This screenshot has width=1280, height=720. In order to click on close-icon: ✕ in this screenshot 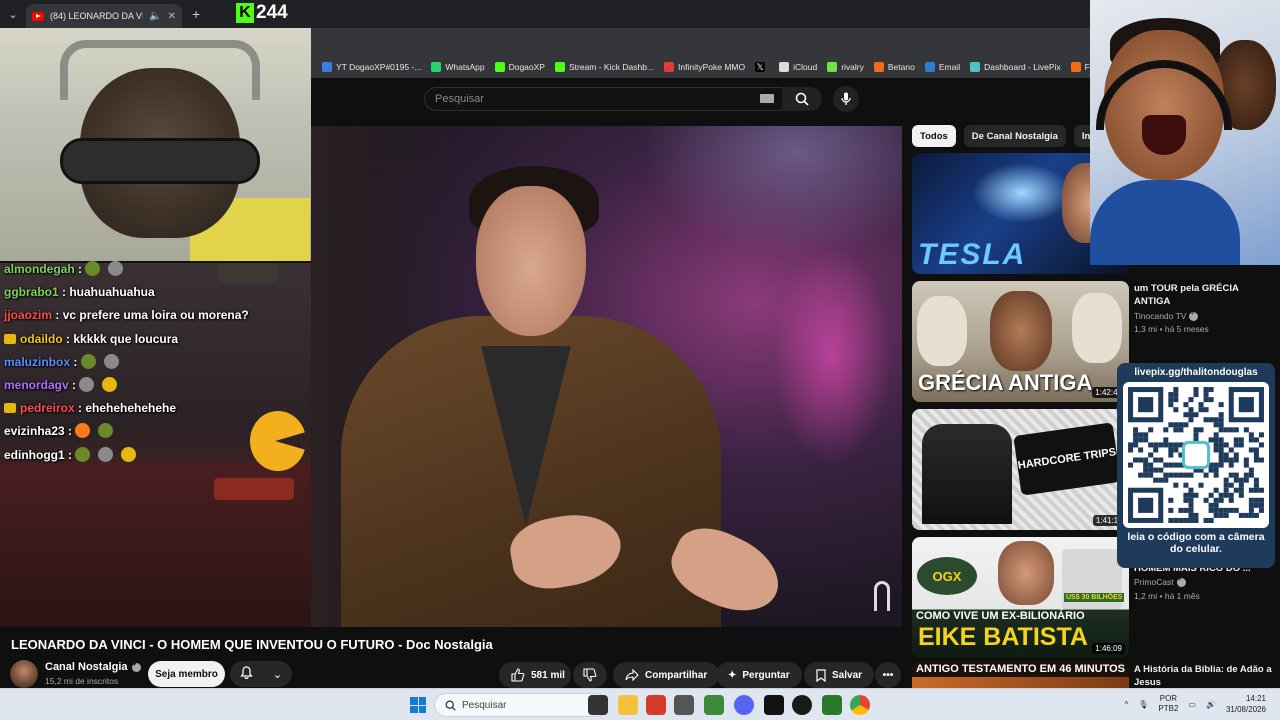, I will do `click(172, 16)`.